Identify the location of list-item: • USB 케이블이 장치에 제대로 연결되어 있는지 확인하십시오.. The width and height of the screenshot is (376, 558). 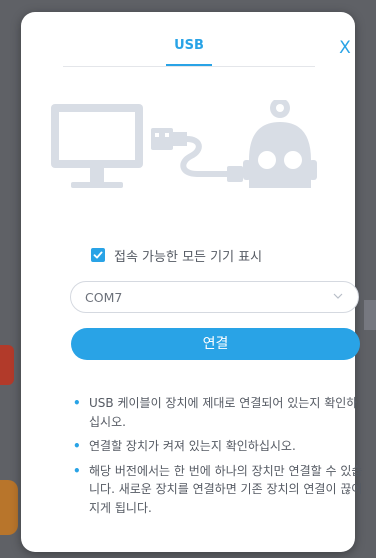
(217, 412).